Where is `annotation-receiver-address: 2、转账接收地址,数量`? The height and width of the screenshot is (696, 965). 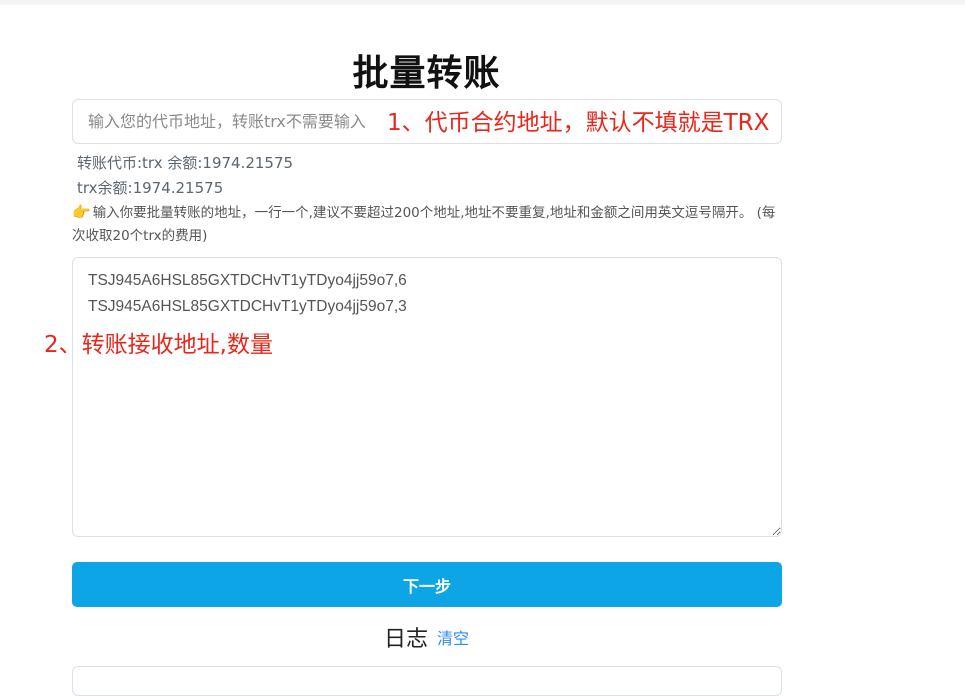
annotation-receiver-address: 2、转账接收地址,数量 is located at coordinates (158, 345).